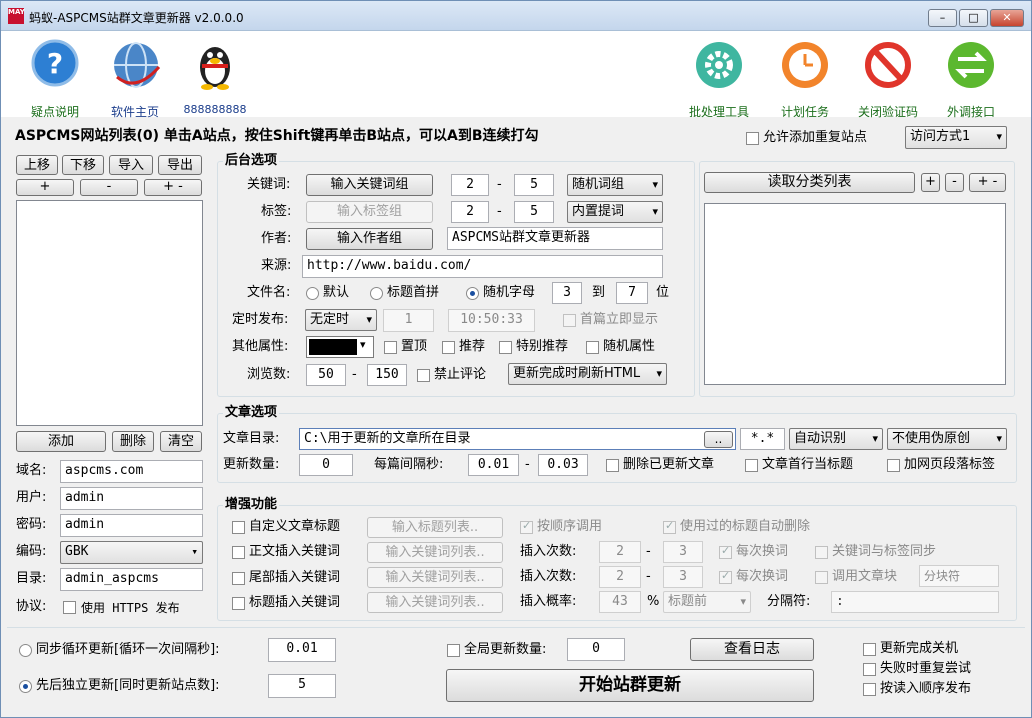 This screenshot has width=1032, height=718. I want to click on title-list-button: 输入标题列表.., so click(435, 527).